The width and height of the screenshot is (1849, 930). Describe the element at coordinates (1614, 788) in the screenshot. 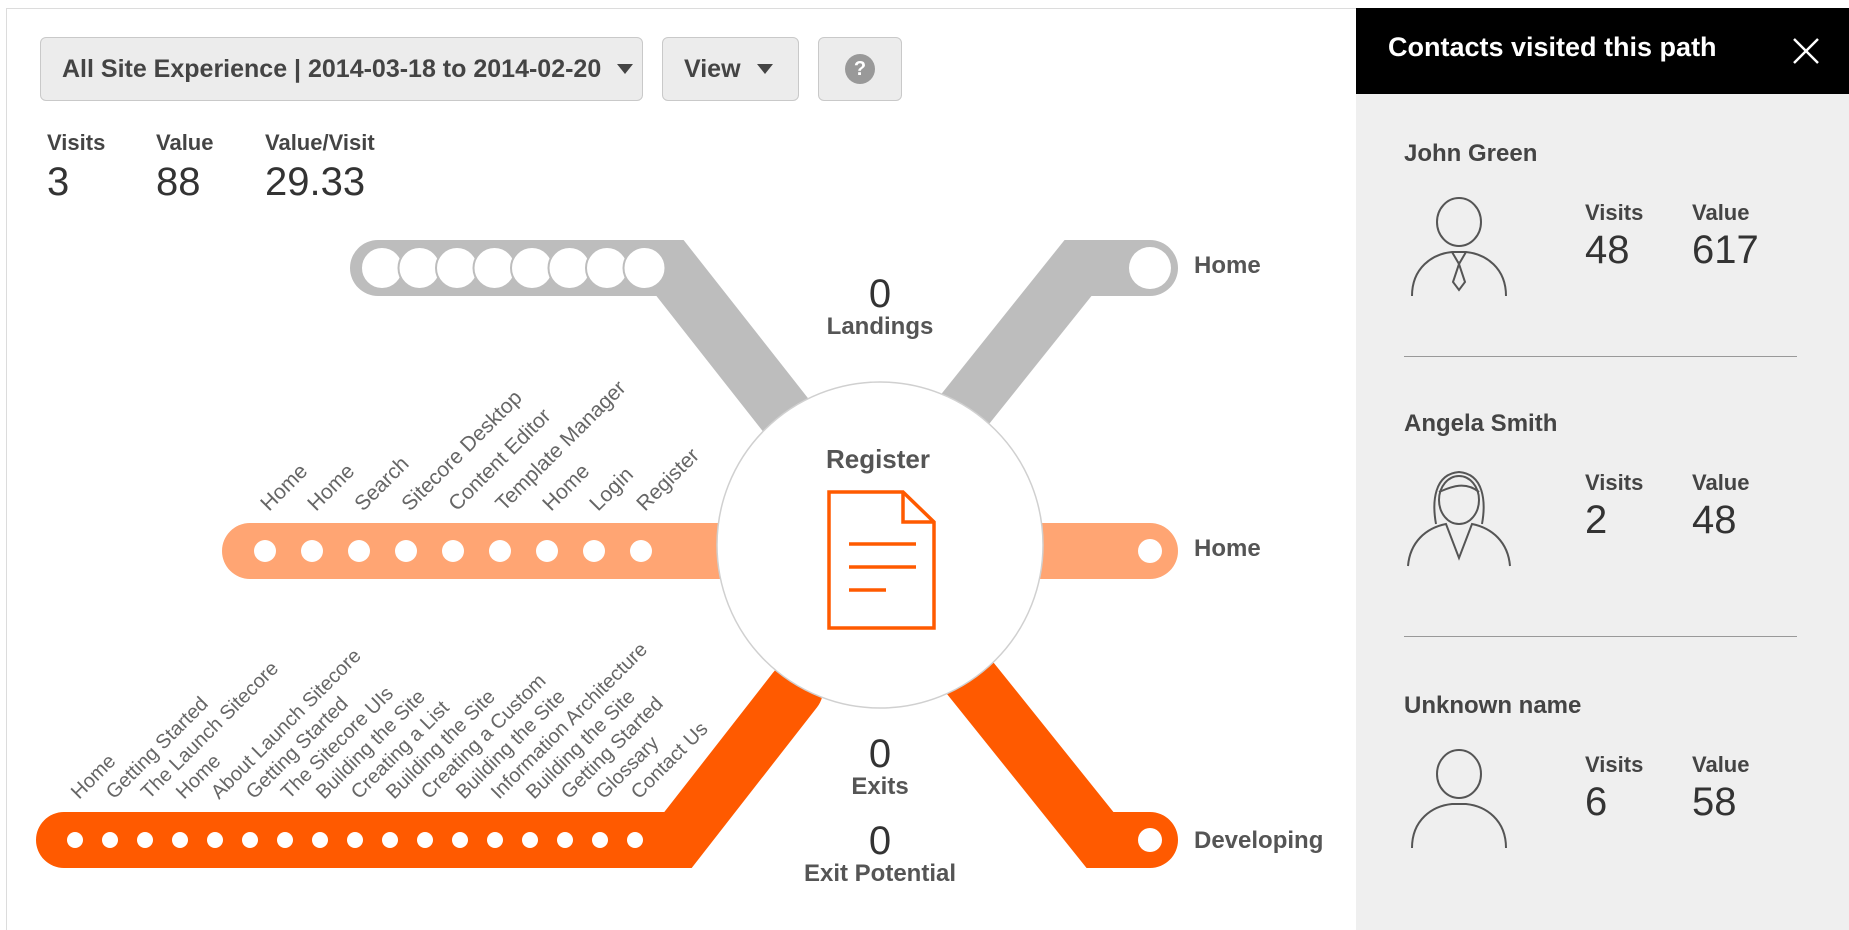

I see `contact-visits: Visits 6` at that location.